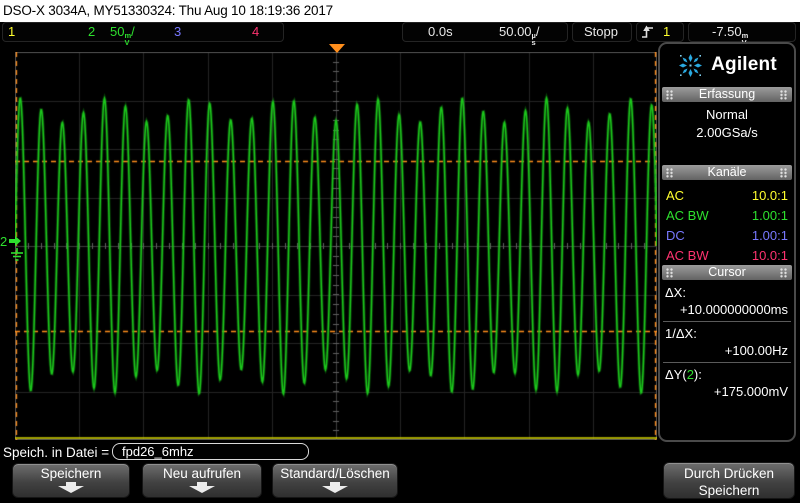  Describe the element at coordinates (681, 333) in the screenshot. I see `inverse-delta-x-label: 1/ΔX:` at that location.